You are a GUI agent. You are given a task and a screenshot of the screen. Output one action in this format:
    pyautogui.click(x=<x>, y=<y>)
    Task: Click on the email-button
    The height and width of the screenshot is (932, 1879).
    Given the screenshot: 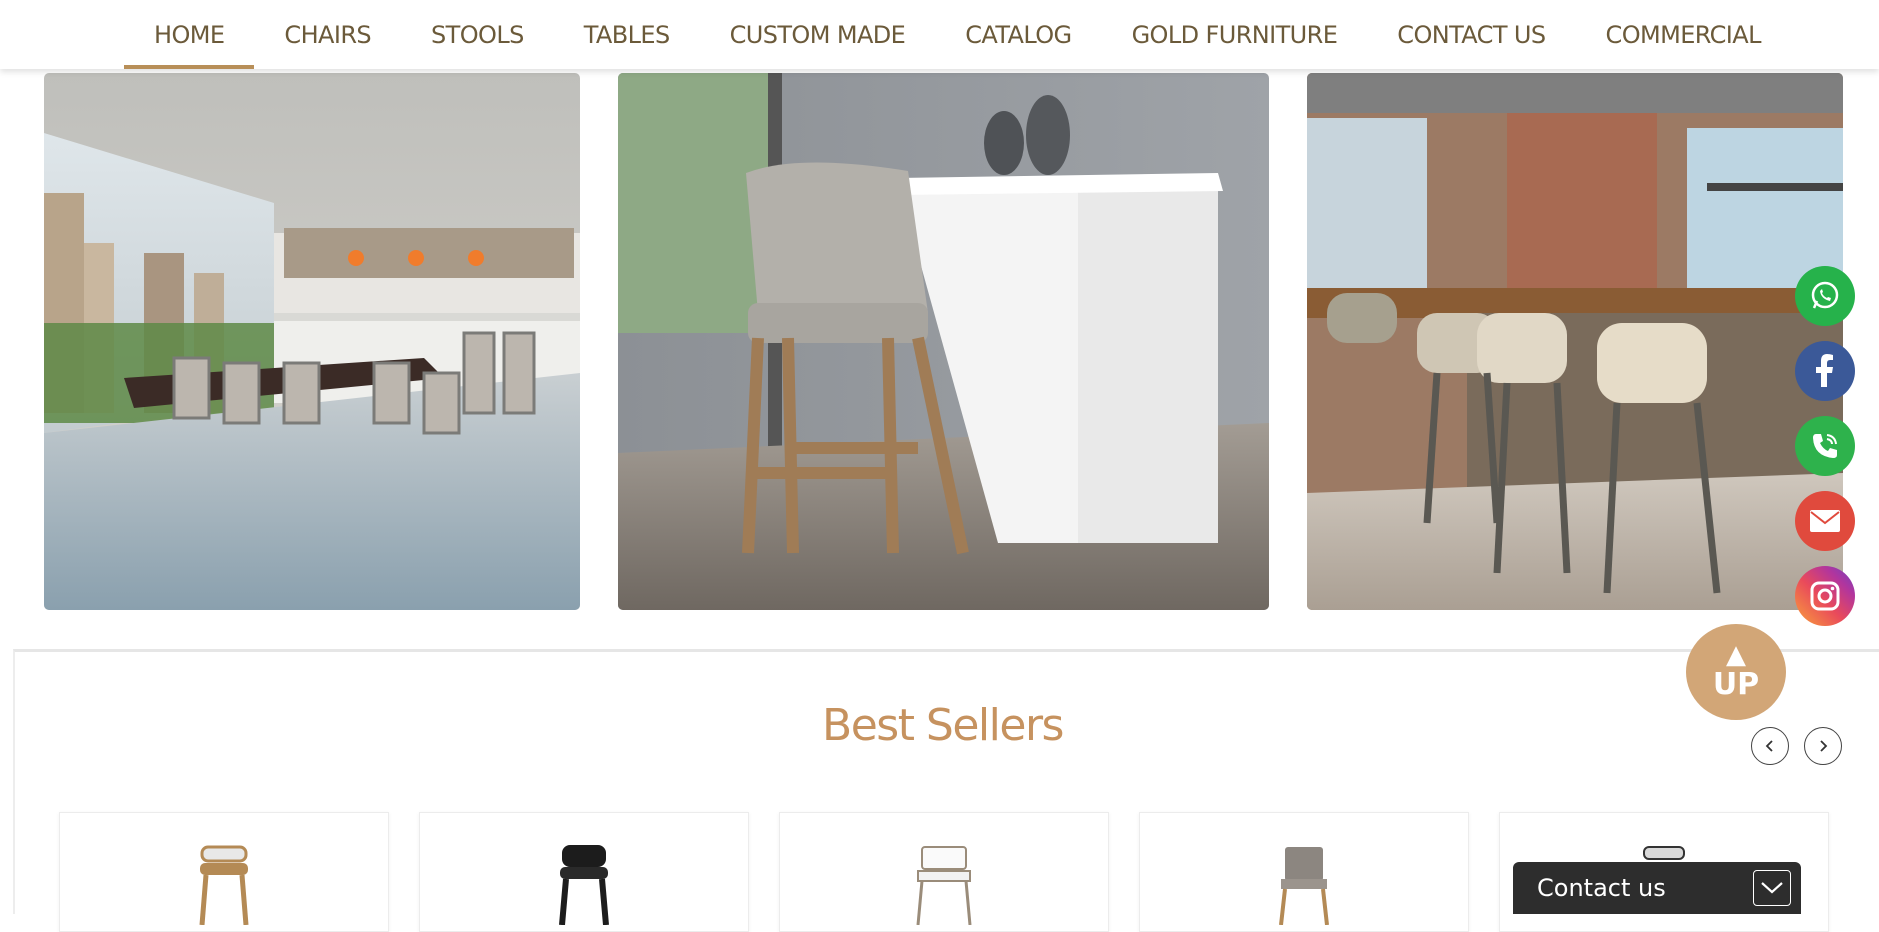 What is the action you would take?
    pyautogui.click(x=1825, y=521)
    